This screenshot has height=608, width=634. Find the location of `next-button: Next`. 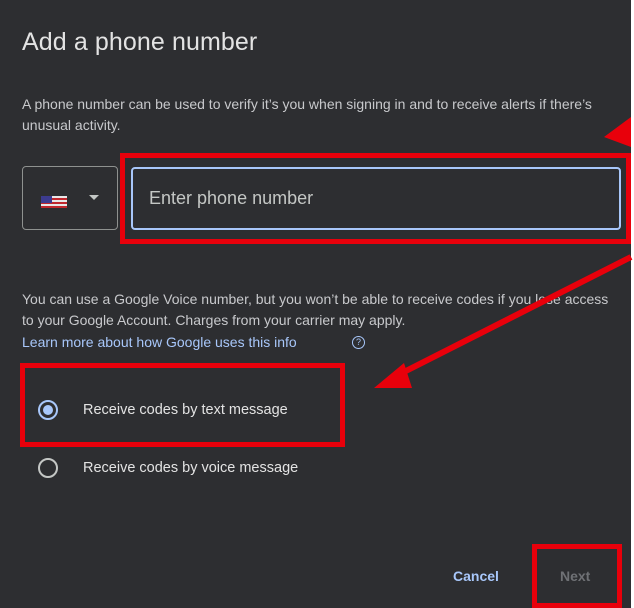

next-button: Next is located at coordinates (575, 576).